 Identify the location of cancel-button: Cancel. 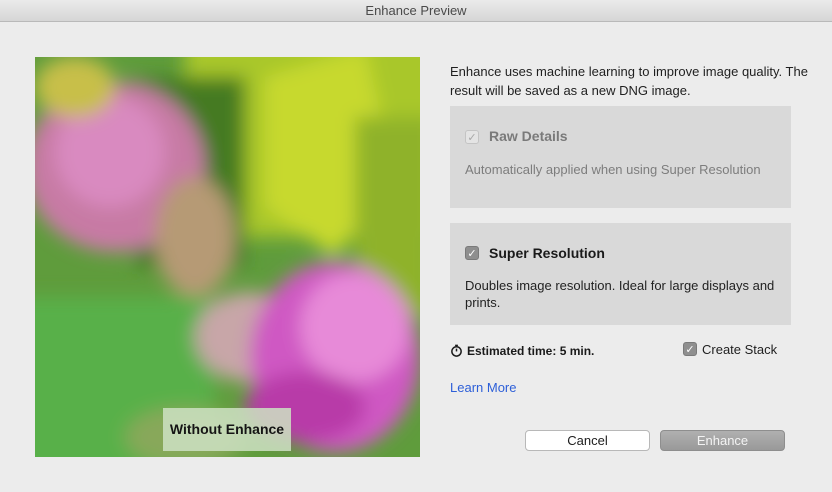
(587, 440).